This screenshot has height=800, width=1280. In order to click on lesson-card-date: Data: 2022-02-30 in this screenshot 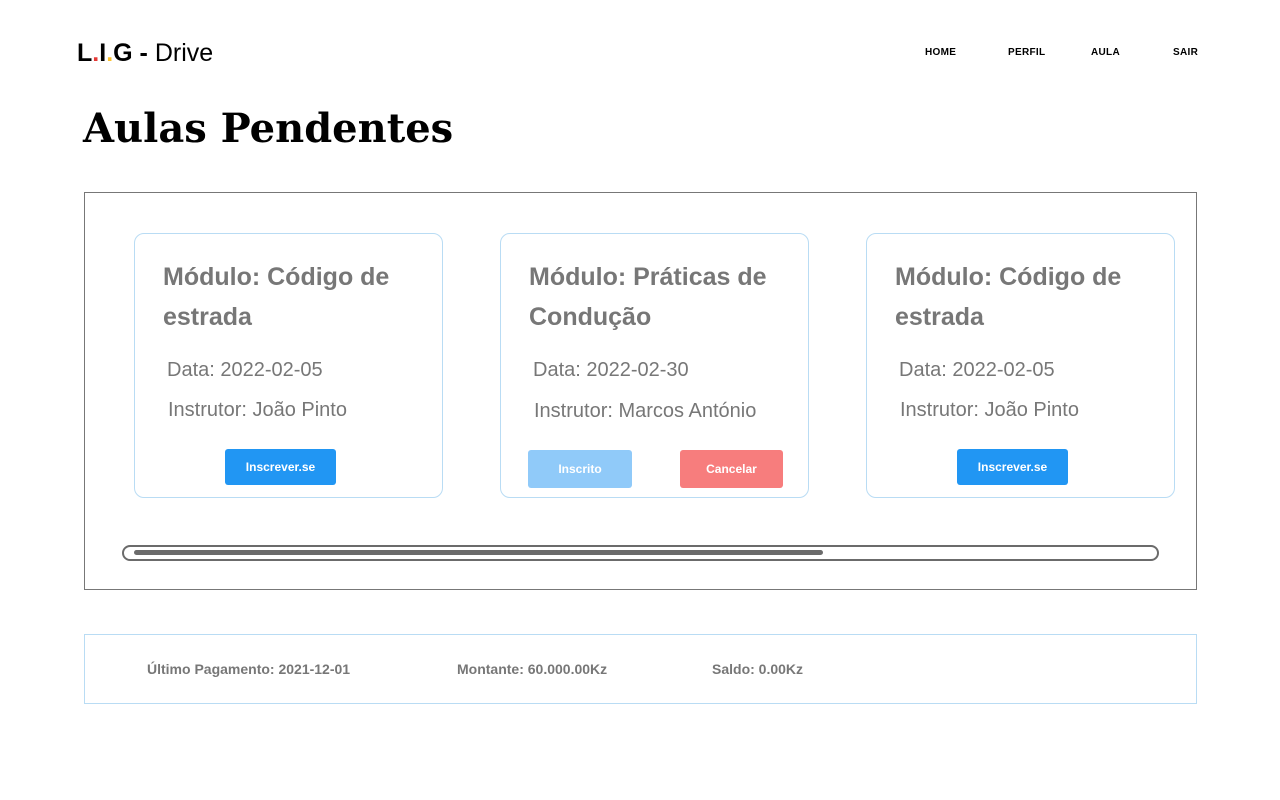, I will do `click(611, 370)`.